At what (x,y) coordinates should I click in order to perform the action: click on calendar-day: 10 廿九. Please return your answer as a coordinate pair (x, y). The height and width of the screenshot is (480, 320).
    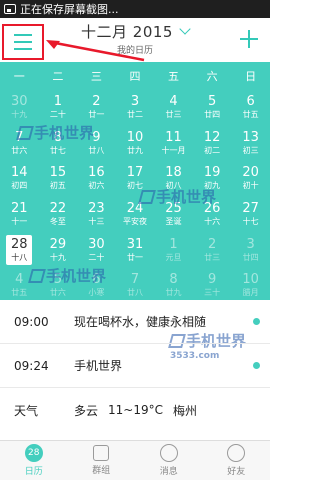
    Looking at the image, I should click on (135, 144).